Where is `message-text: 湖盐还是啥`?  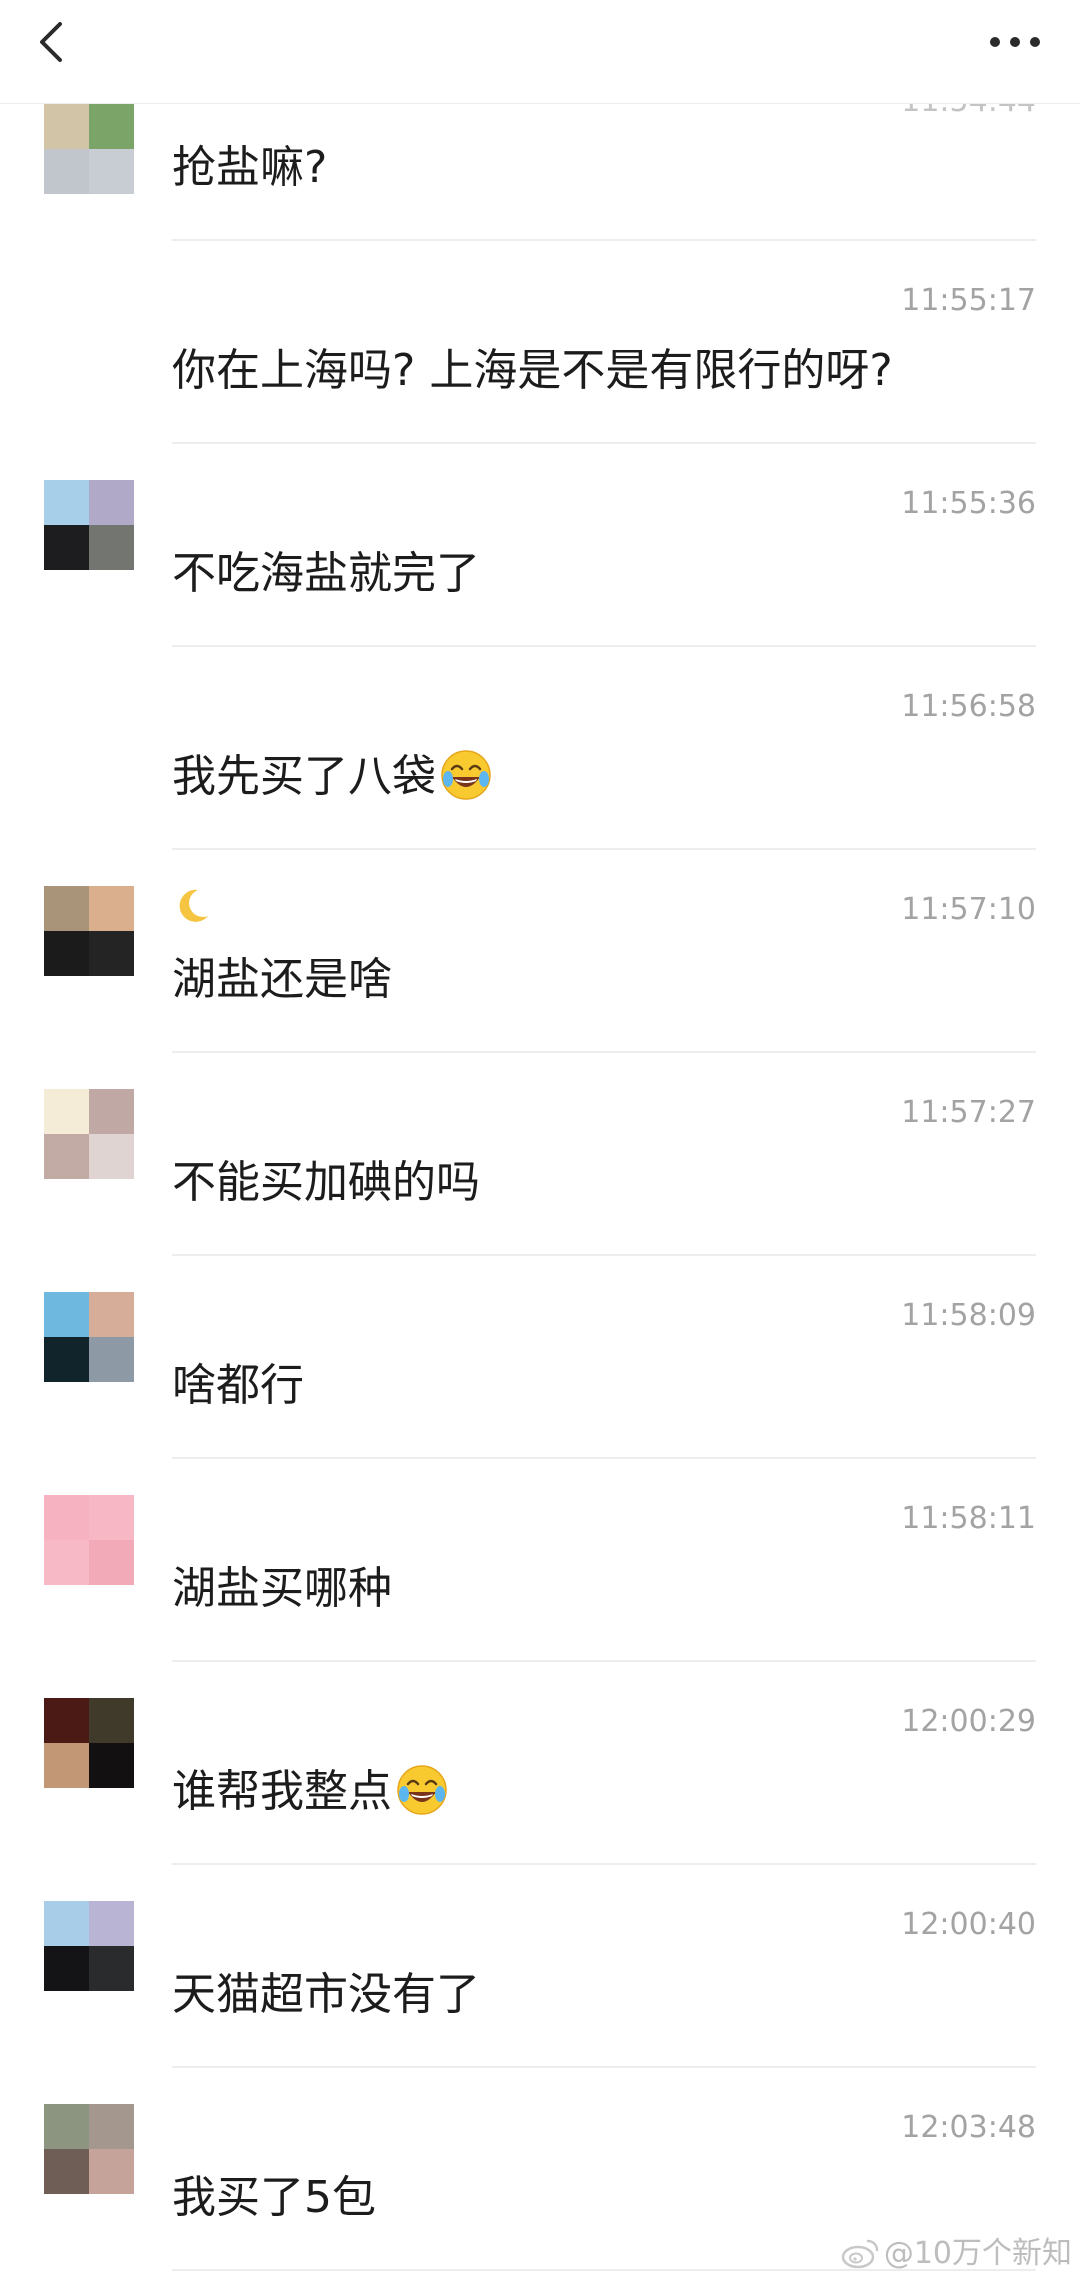 message-text: 湖盐还是啥 is located at coordinates (282, 980).